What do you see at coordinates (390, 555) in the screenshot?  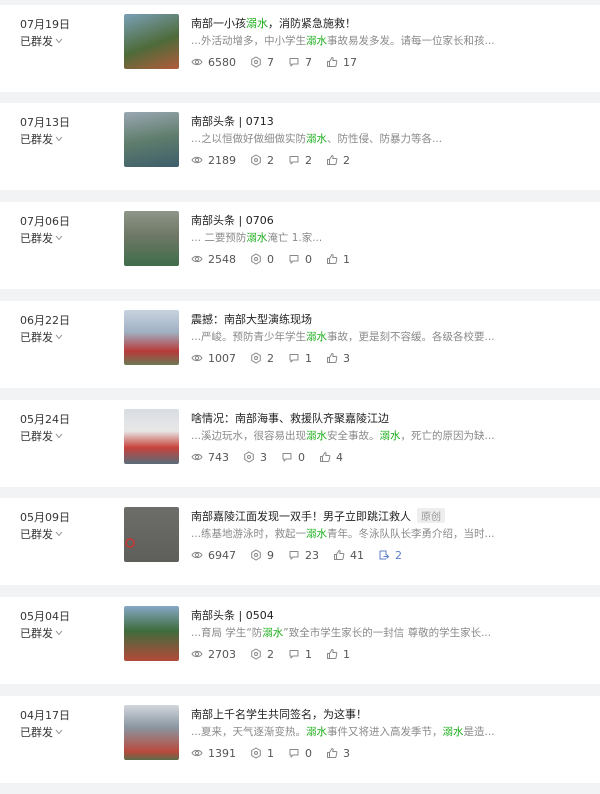 I see `share-count: 2` at bounding box center [390, 555].